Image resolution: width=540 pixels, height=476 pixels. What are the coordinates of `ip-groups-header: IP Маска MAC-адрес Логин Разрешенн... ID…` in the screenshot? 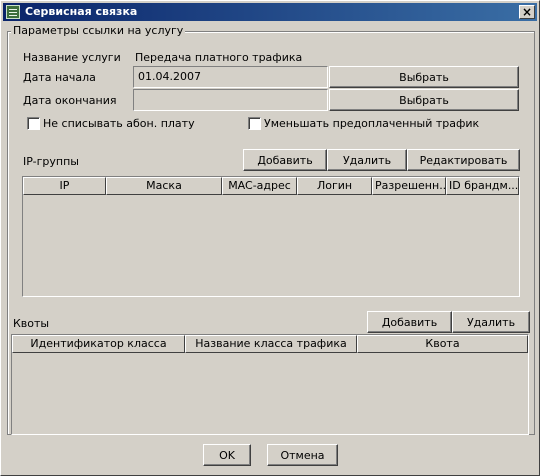 It's located at (271, 186).